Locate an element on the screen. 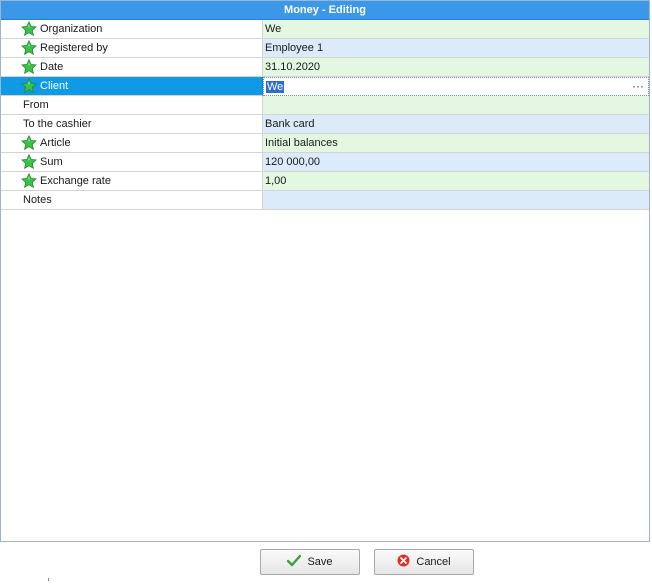  save-button-label: Save is located at coordinates (320, 562).